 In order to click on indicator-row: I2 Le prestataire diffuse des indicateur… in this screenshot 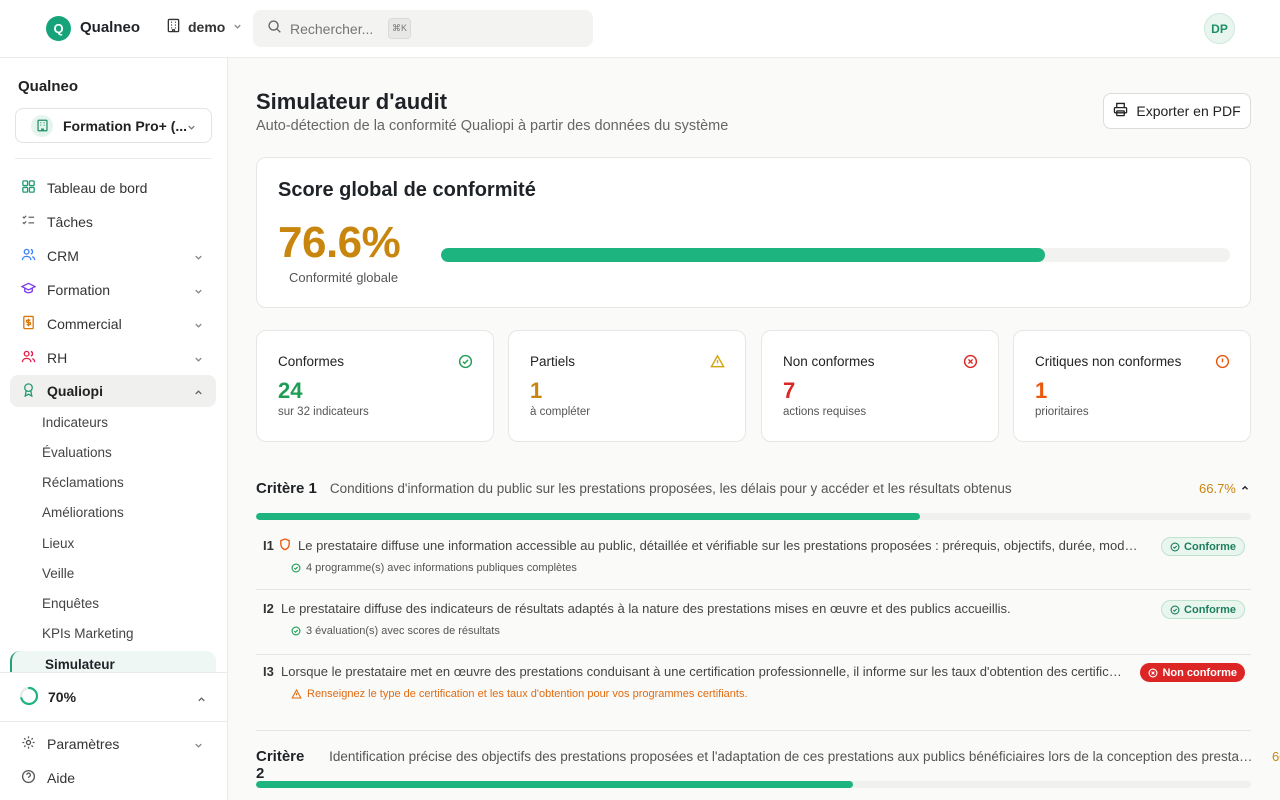, I will do `click(753, 623)`.